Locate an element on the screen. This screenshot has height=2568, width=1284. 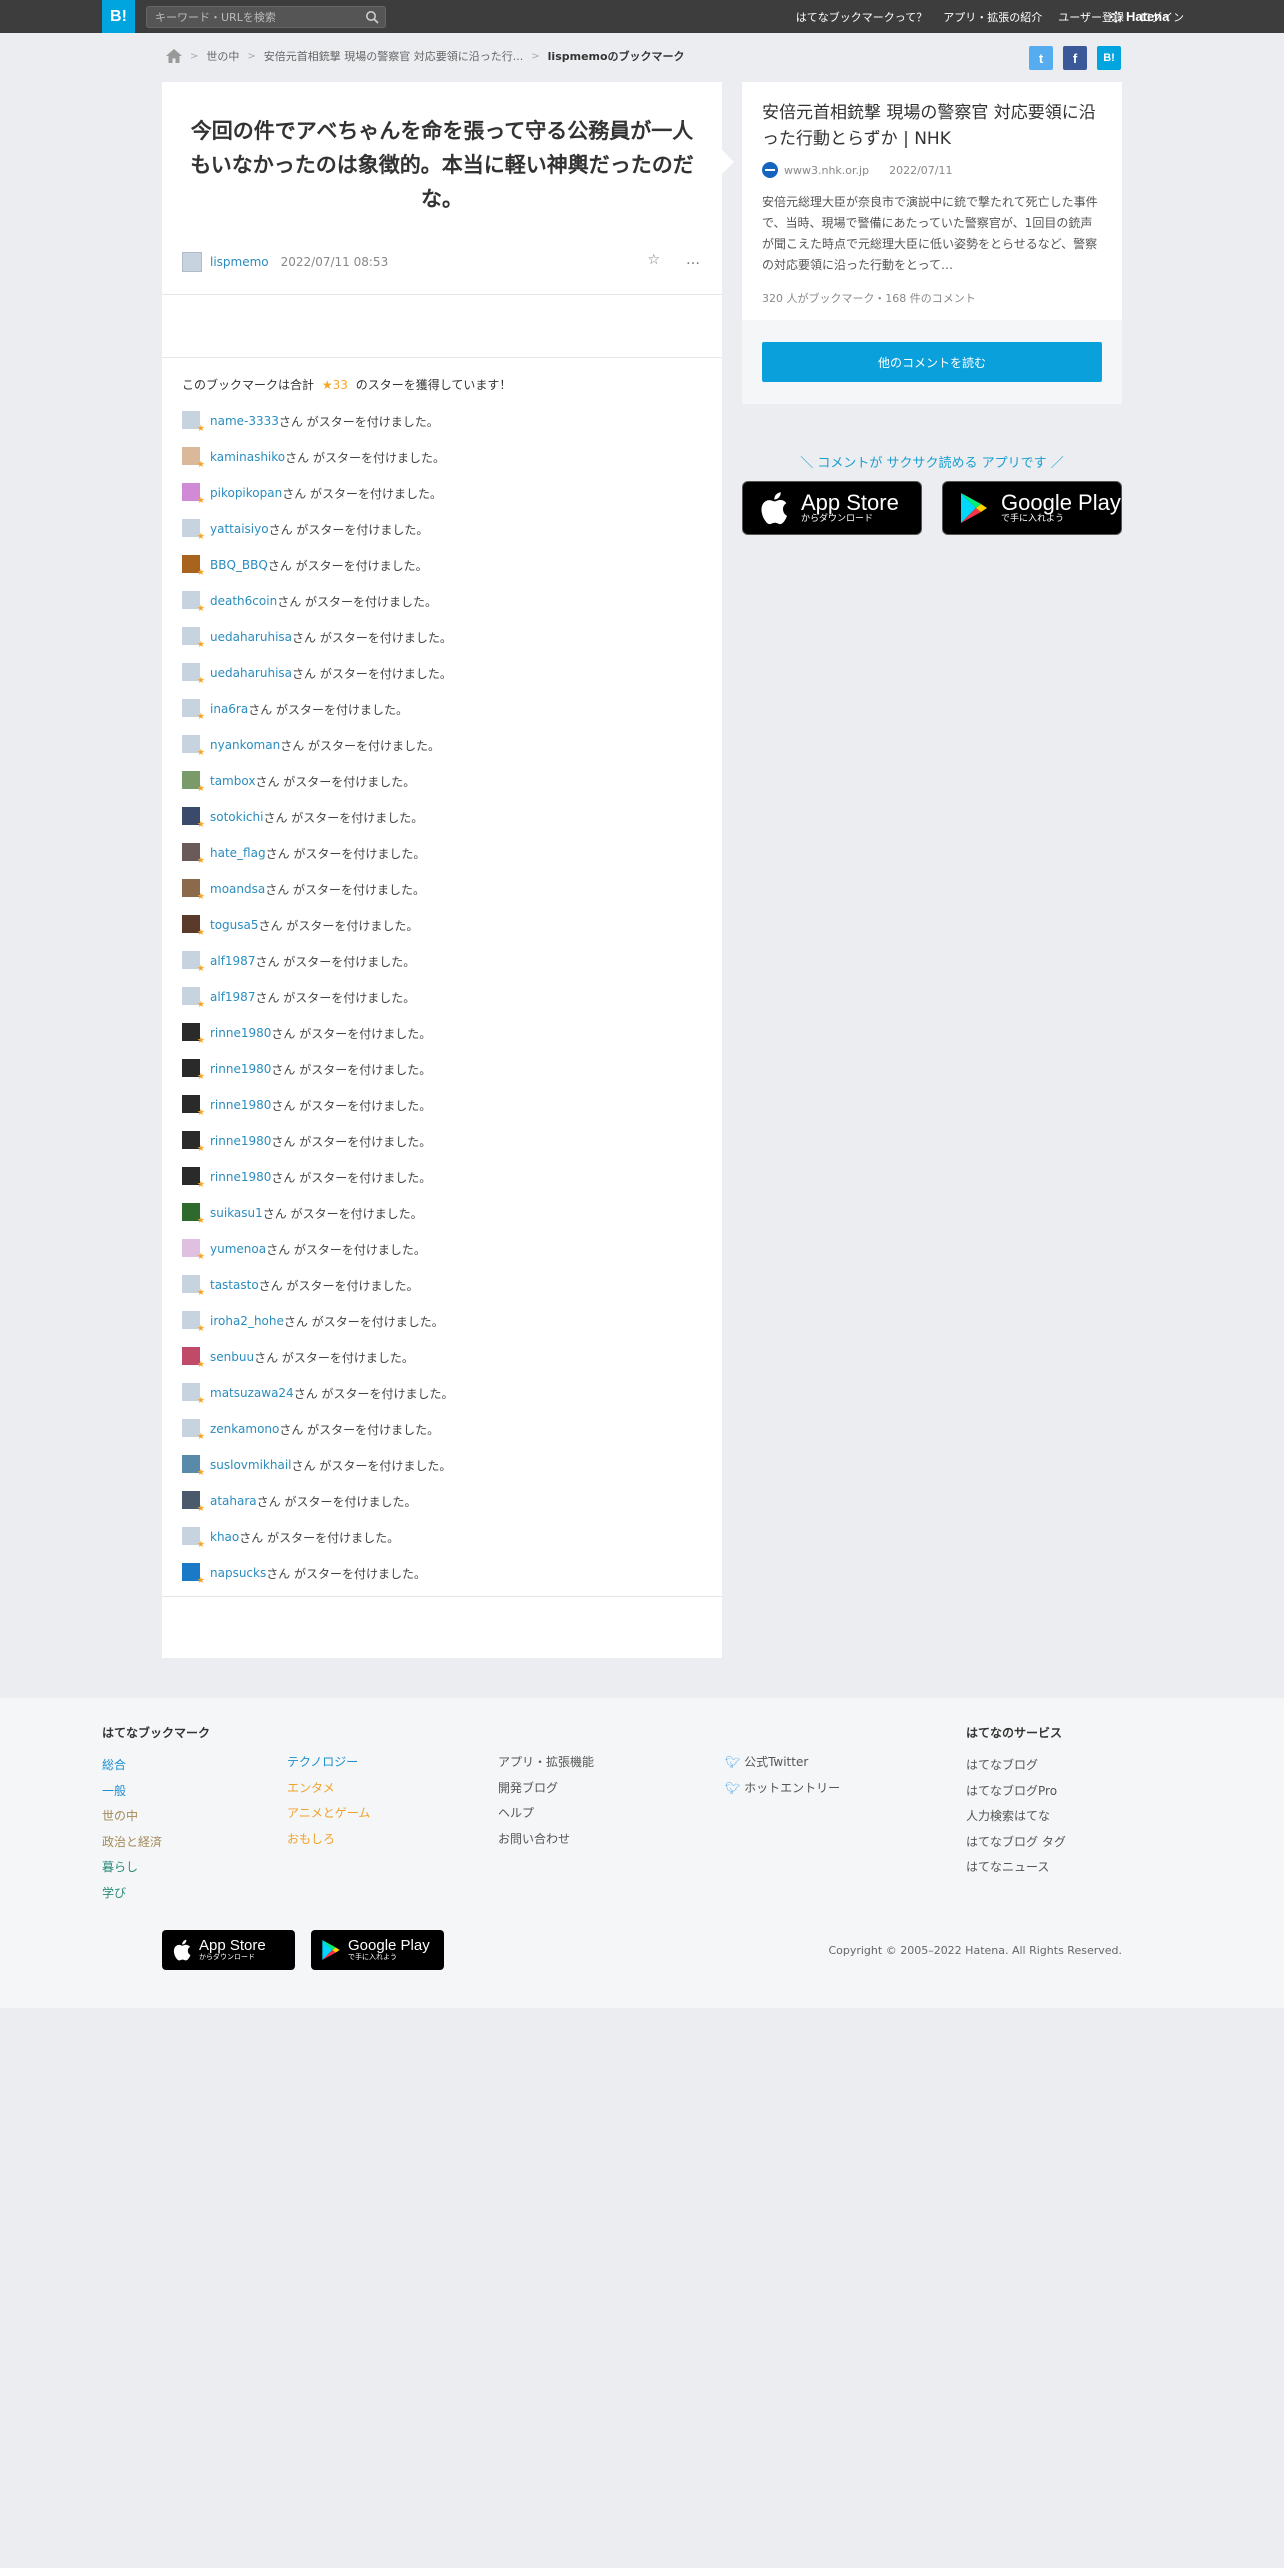
footer-link-game: アニメとゲーム is located at coordinates (328, 1814).